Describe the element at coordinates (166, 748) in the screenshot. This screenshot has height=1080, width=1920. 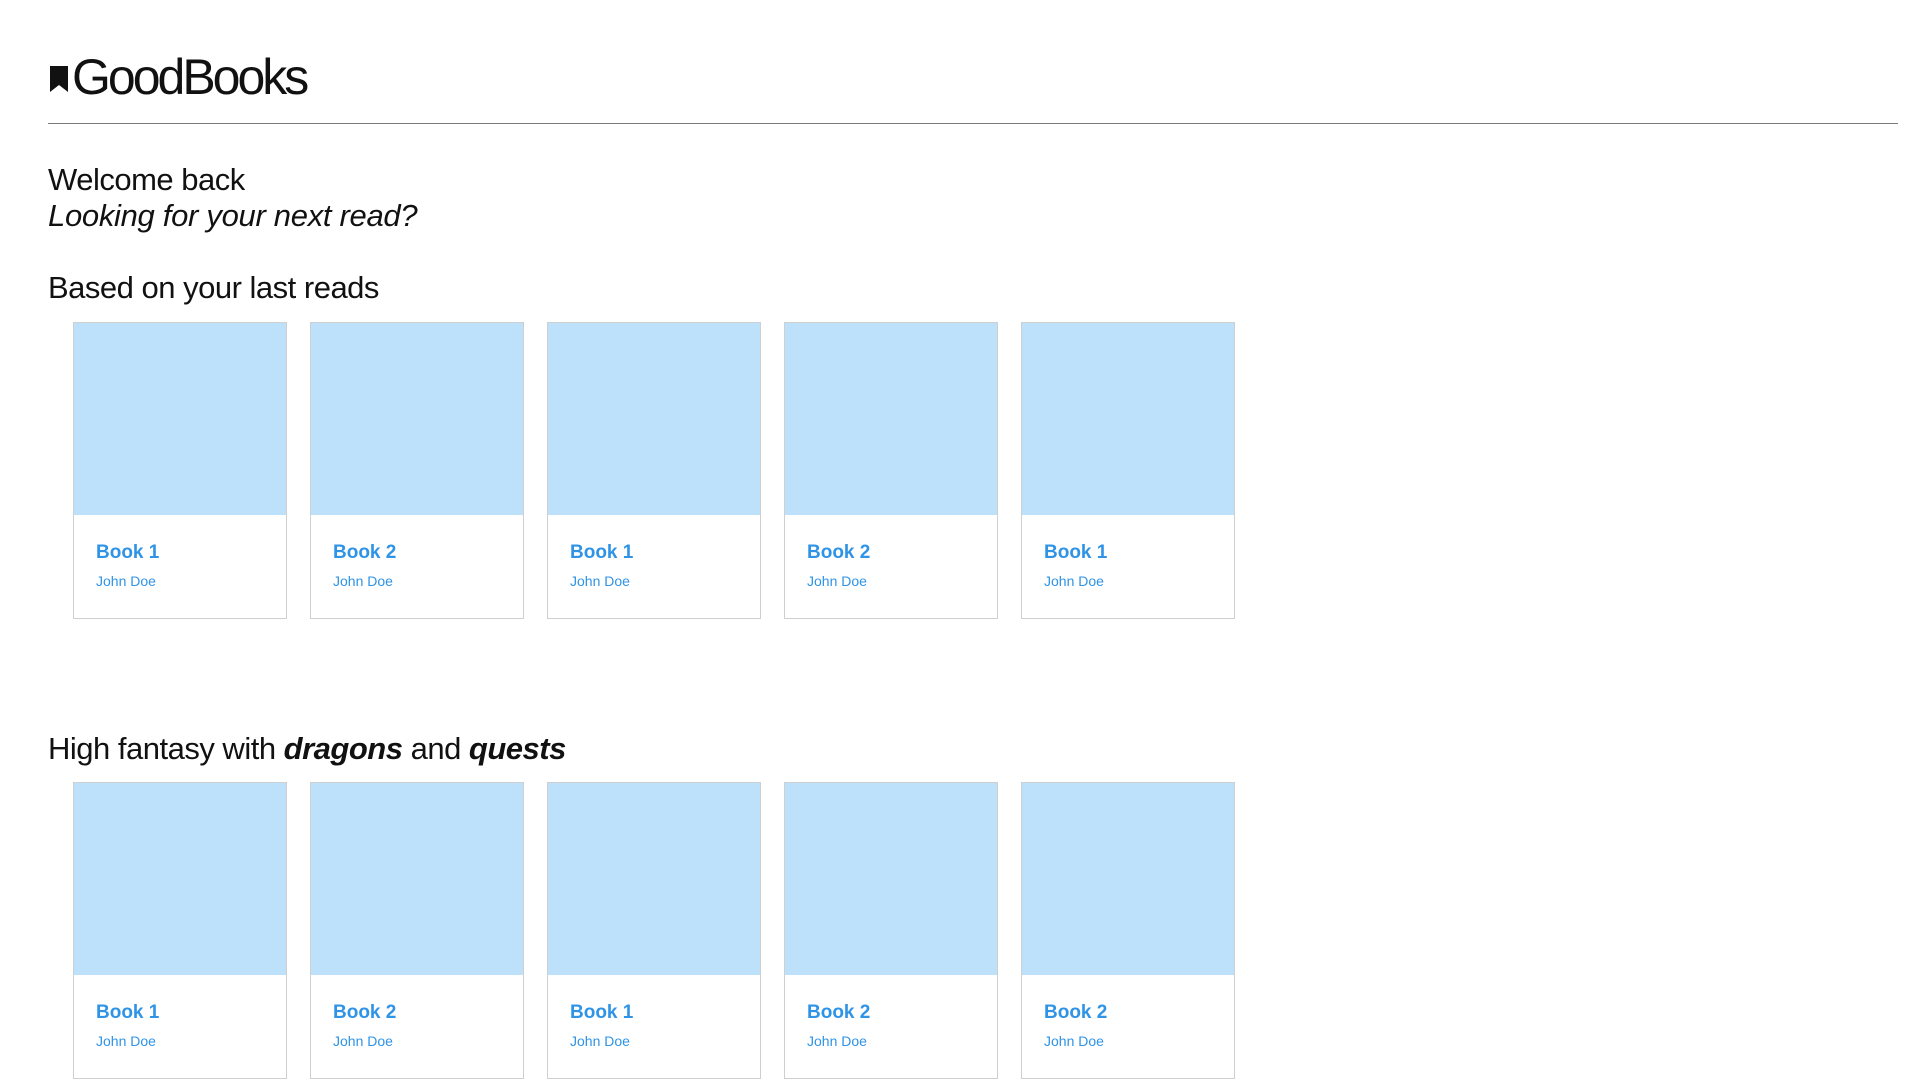
I see `section-title-part: High fantasy with` at that location.